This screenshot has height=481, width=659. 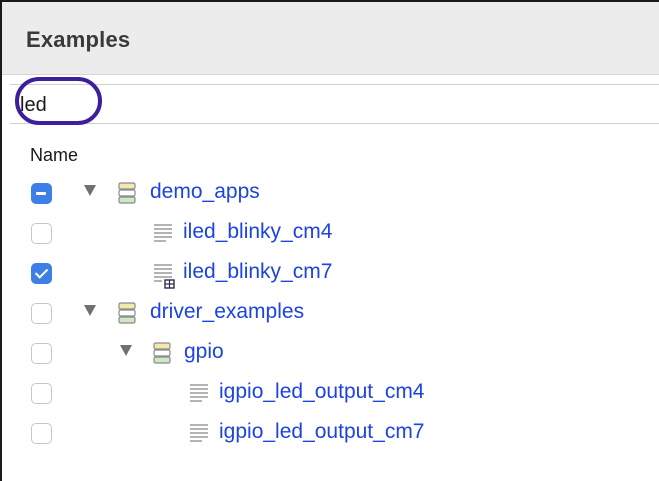 What do you see at coordinates (330, 355) in the screenshot?
I see `tree-item-gpio: gpio` at bounding box center [330, 355].